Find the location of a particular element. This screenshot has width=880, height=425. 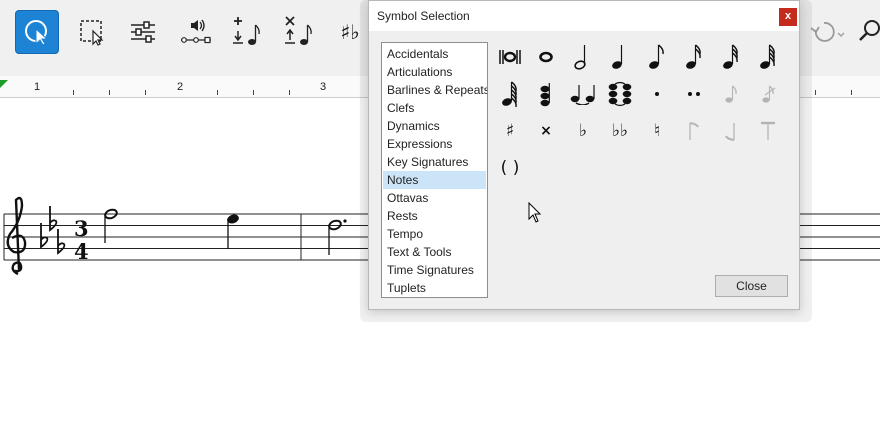

treble-clef-icon is located at coordinates (16, 236).